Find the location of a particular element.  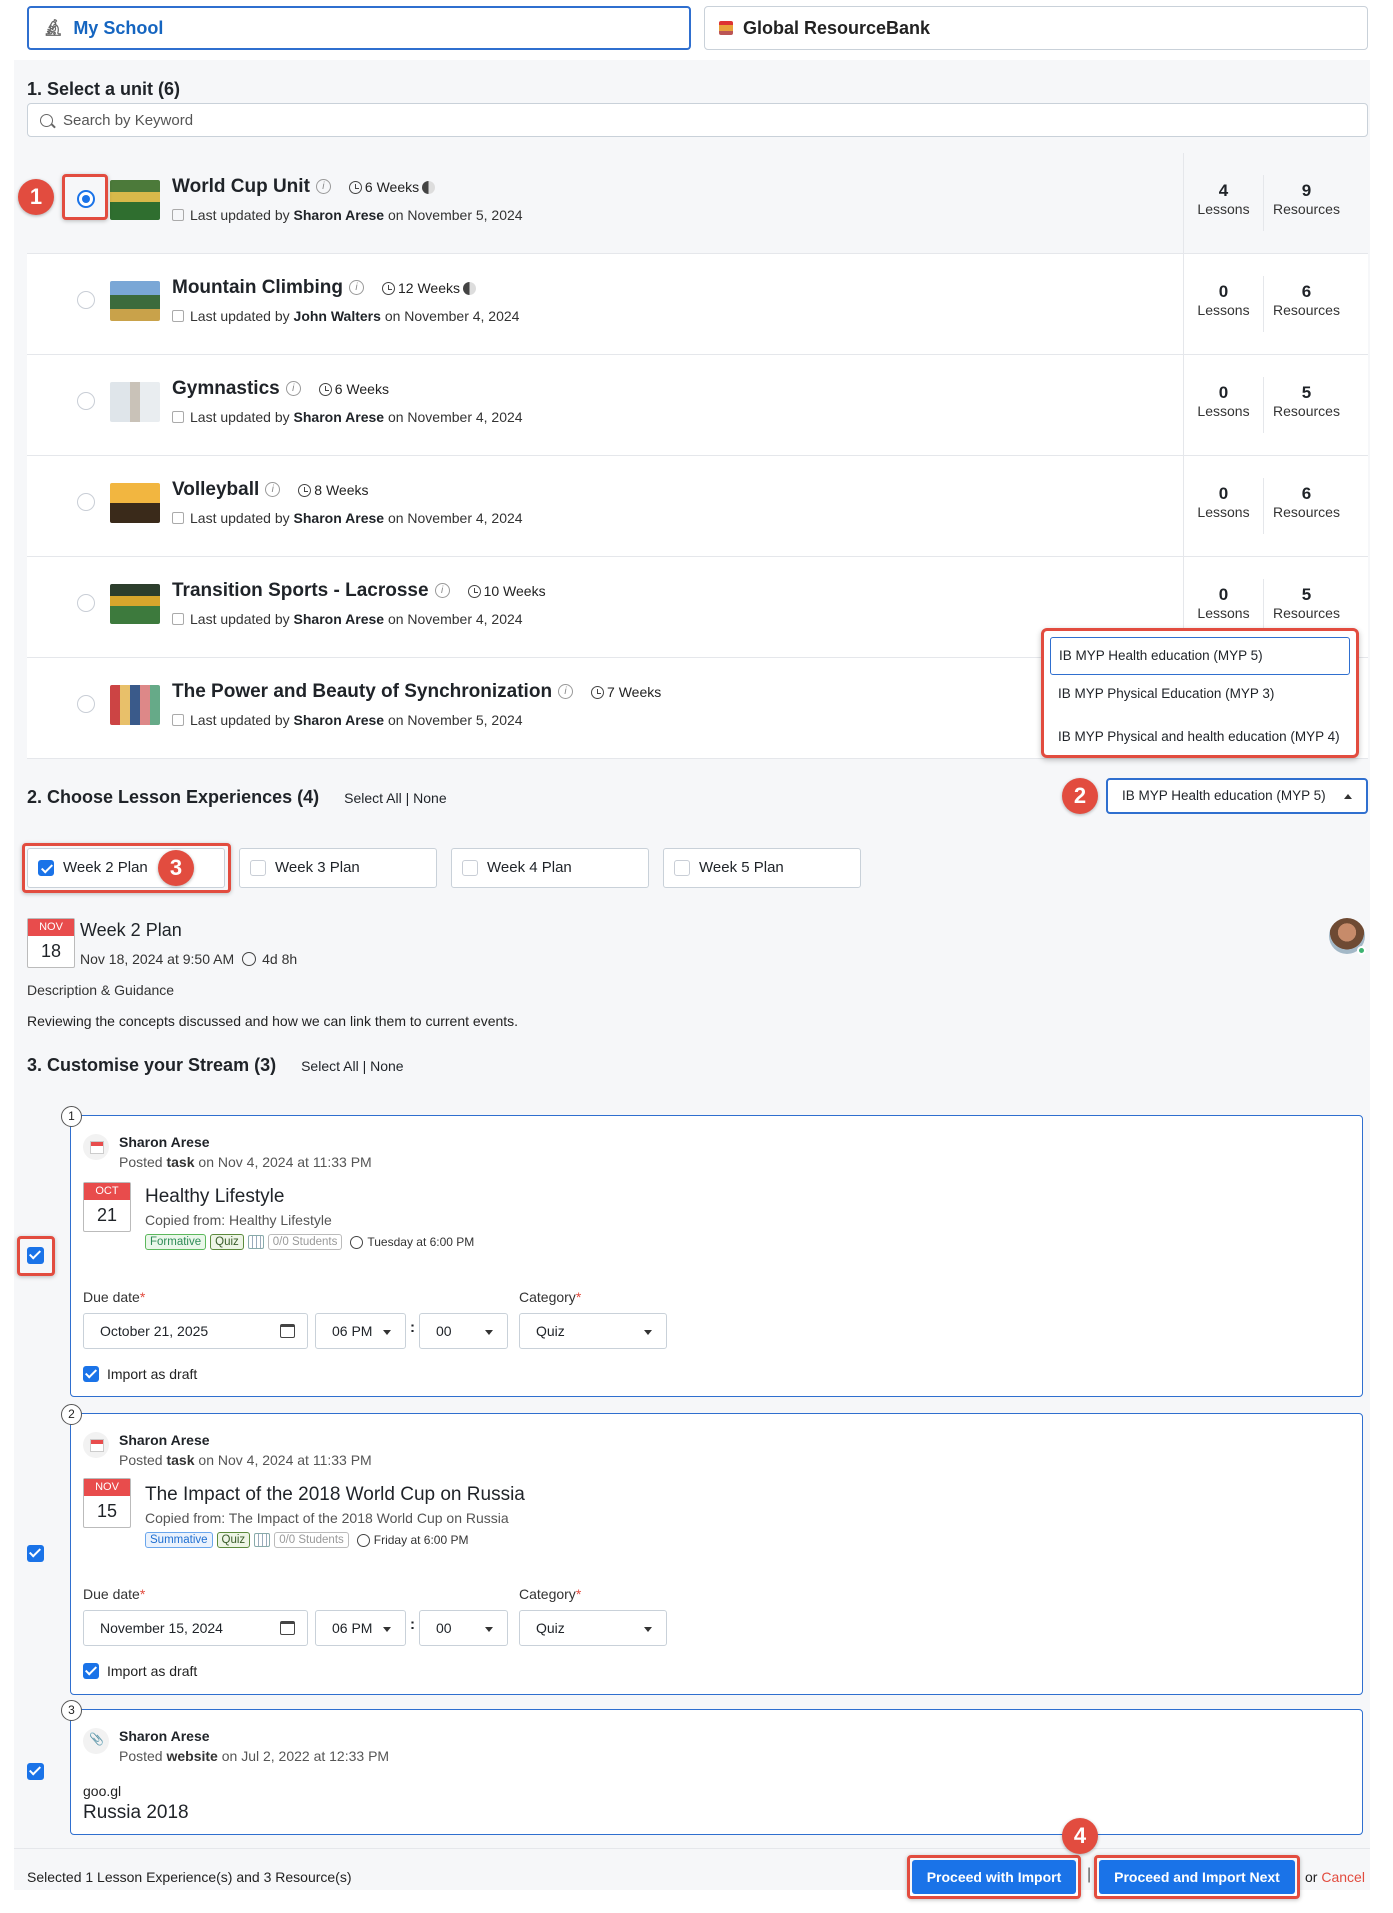

cancel-link: Cancel is located at coordinates (1343, 1877).